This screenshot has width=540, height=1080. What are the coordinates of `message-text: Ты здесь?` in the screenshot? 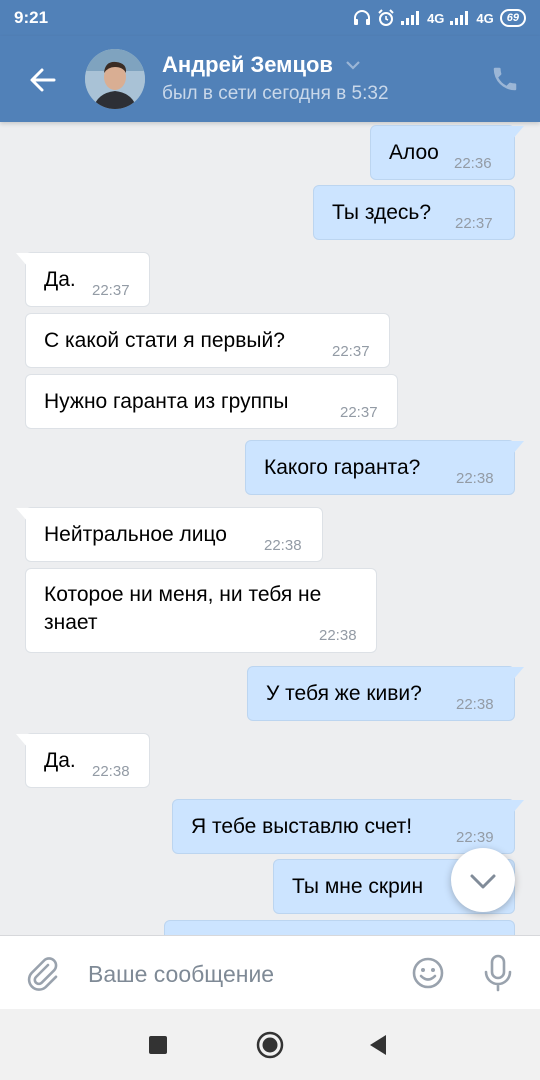 It's located at (382, 212).